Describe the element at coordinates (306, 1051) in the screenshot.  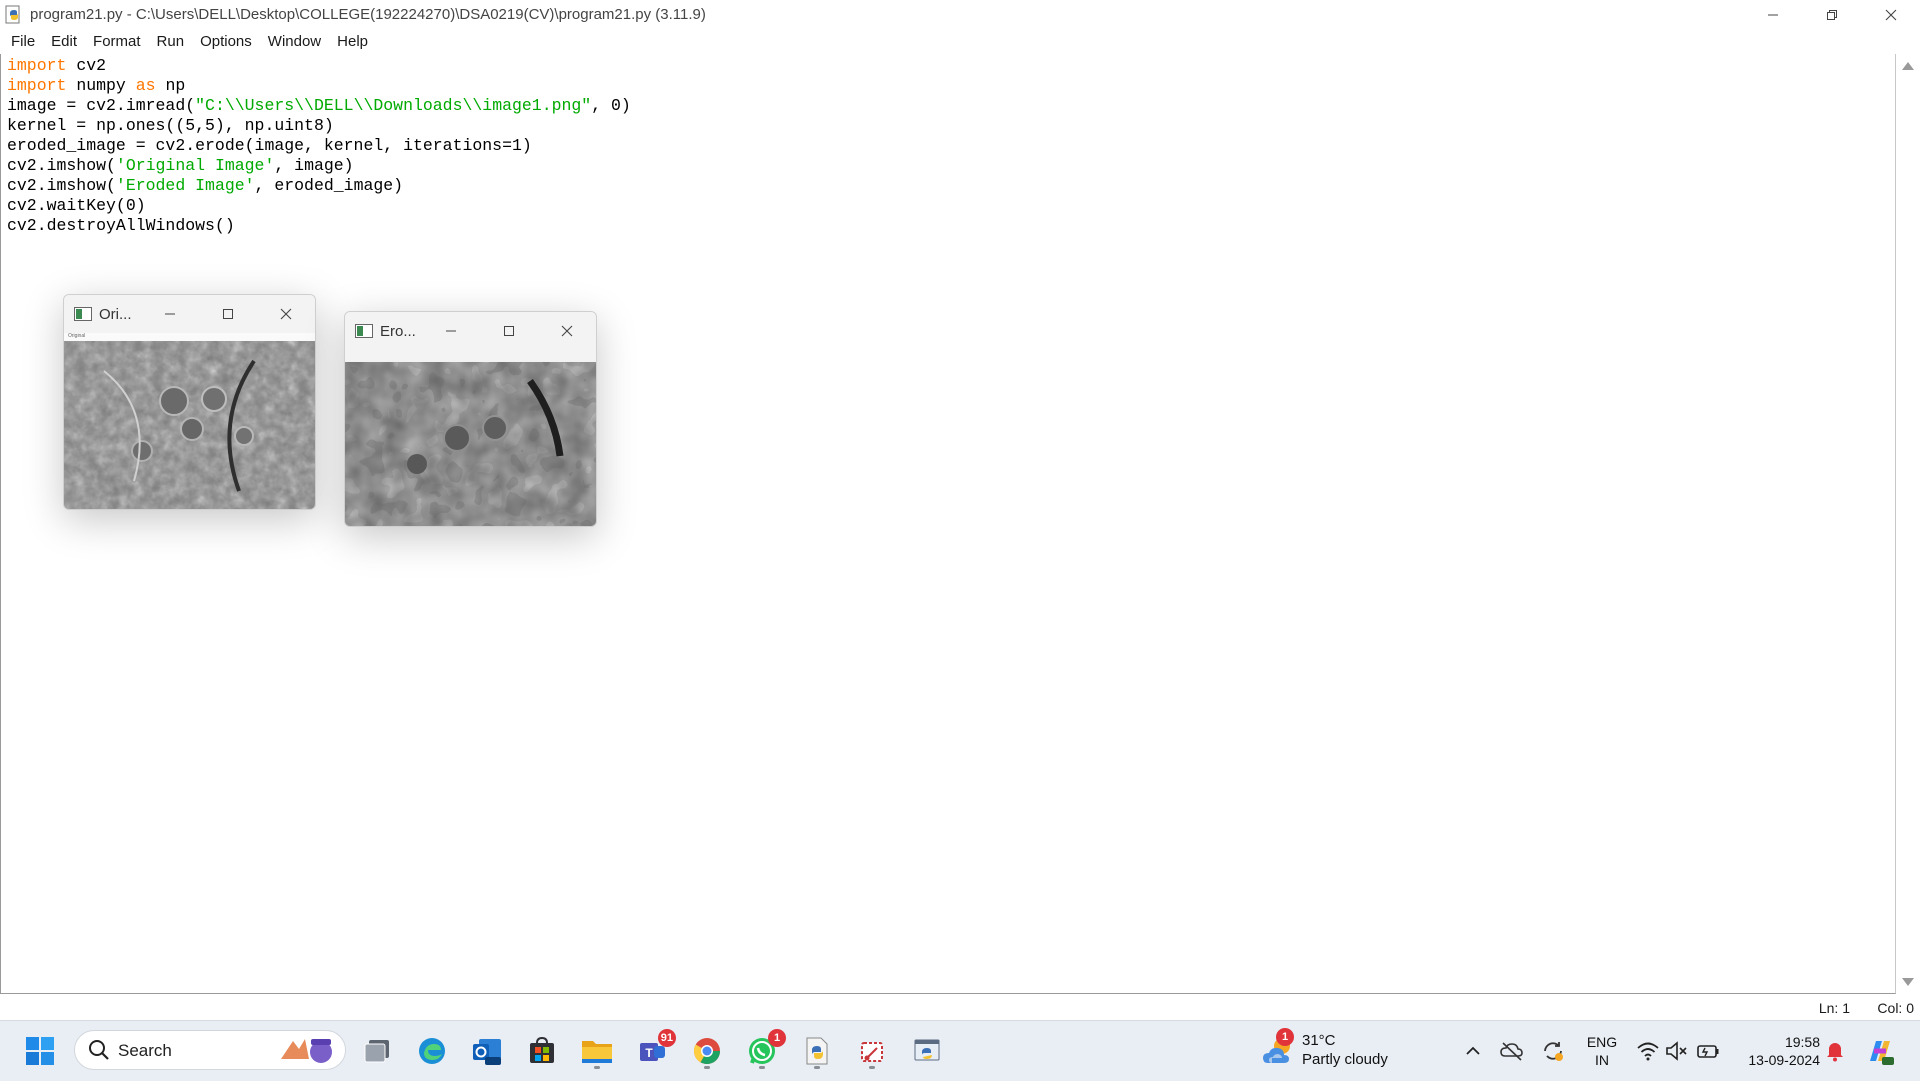
I see `search-highlight-icon` at that location.